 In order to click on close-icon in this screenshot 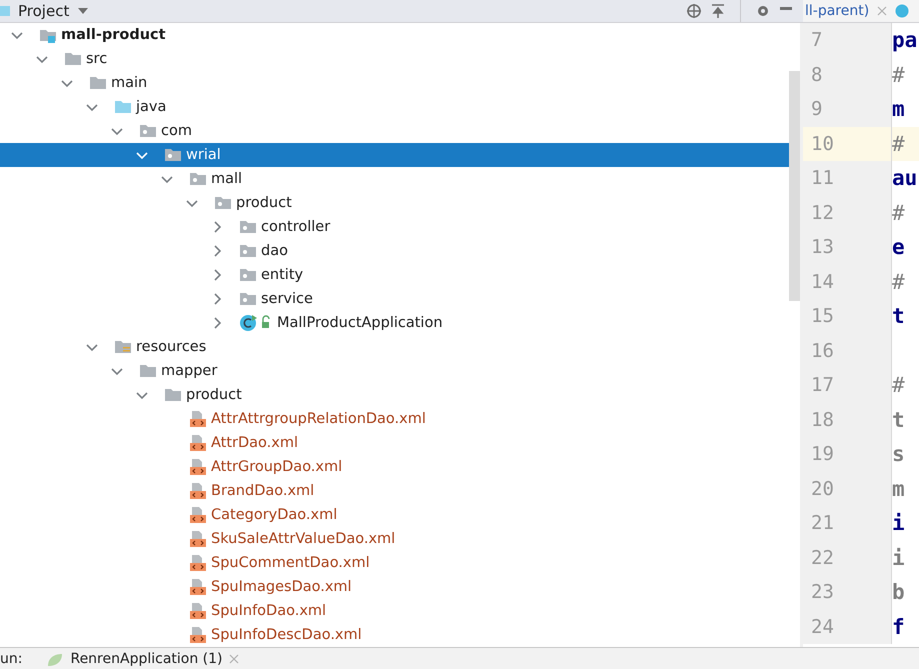, I will do `click(882, 11)`.